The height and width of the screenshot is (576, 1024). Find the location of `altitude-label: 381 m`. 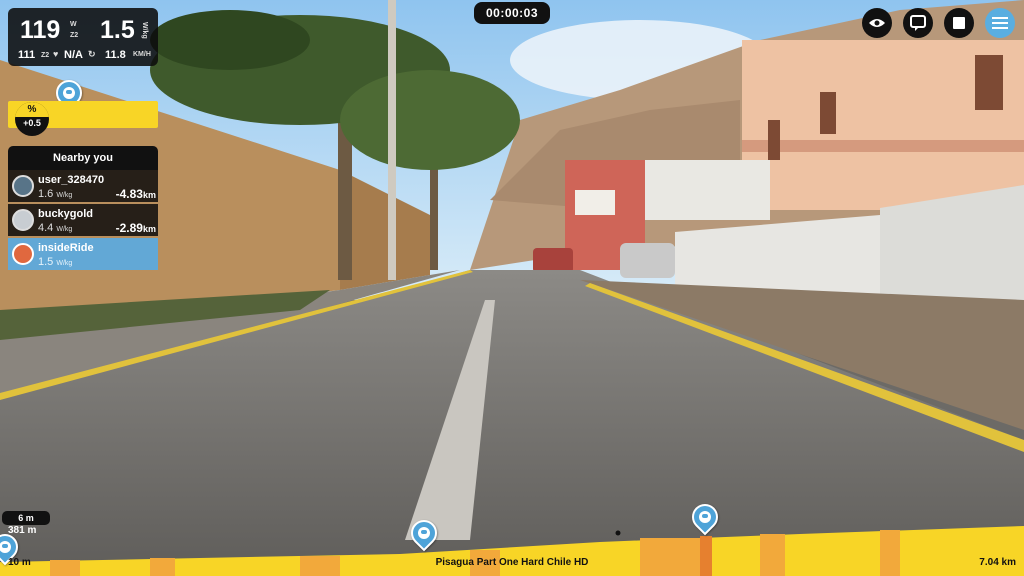

altitude-label: 381 m is located at coordinates (22, 530).